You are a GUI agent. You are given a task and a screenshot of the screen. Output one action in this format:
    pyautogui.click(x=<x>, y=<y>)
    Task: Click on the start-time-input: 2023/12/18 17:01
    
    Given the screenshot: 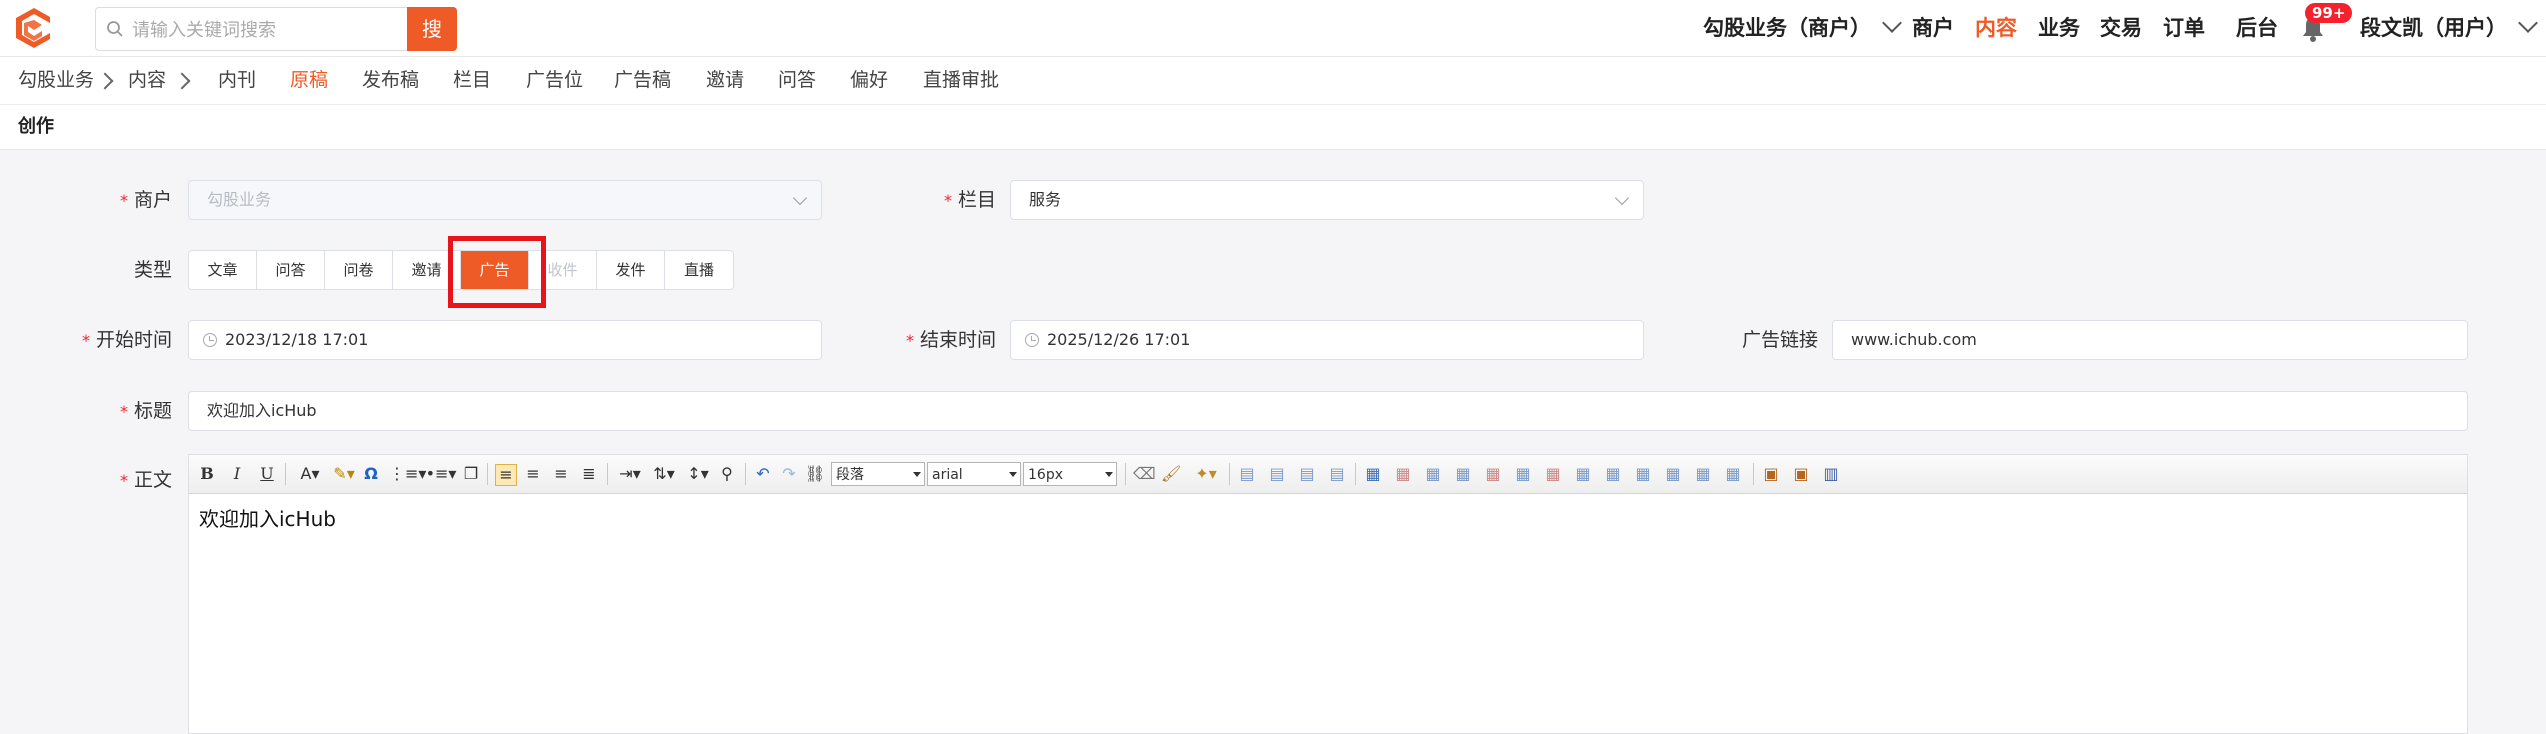 What is the action you would take?
    pyautogui.click(x=505, y=340)
    